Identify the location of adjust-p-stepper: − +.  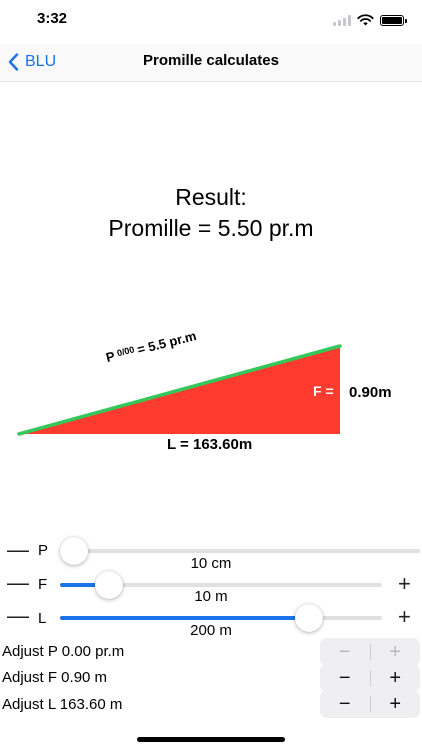
(370, 652).